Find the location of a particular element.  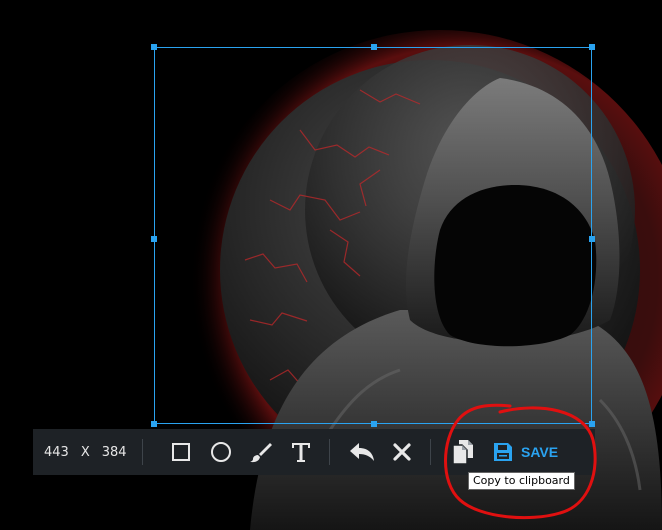

copy-to-clipboard-tooltip: Copy to clipboard is located at coordinates (521, 481).